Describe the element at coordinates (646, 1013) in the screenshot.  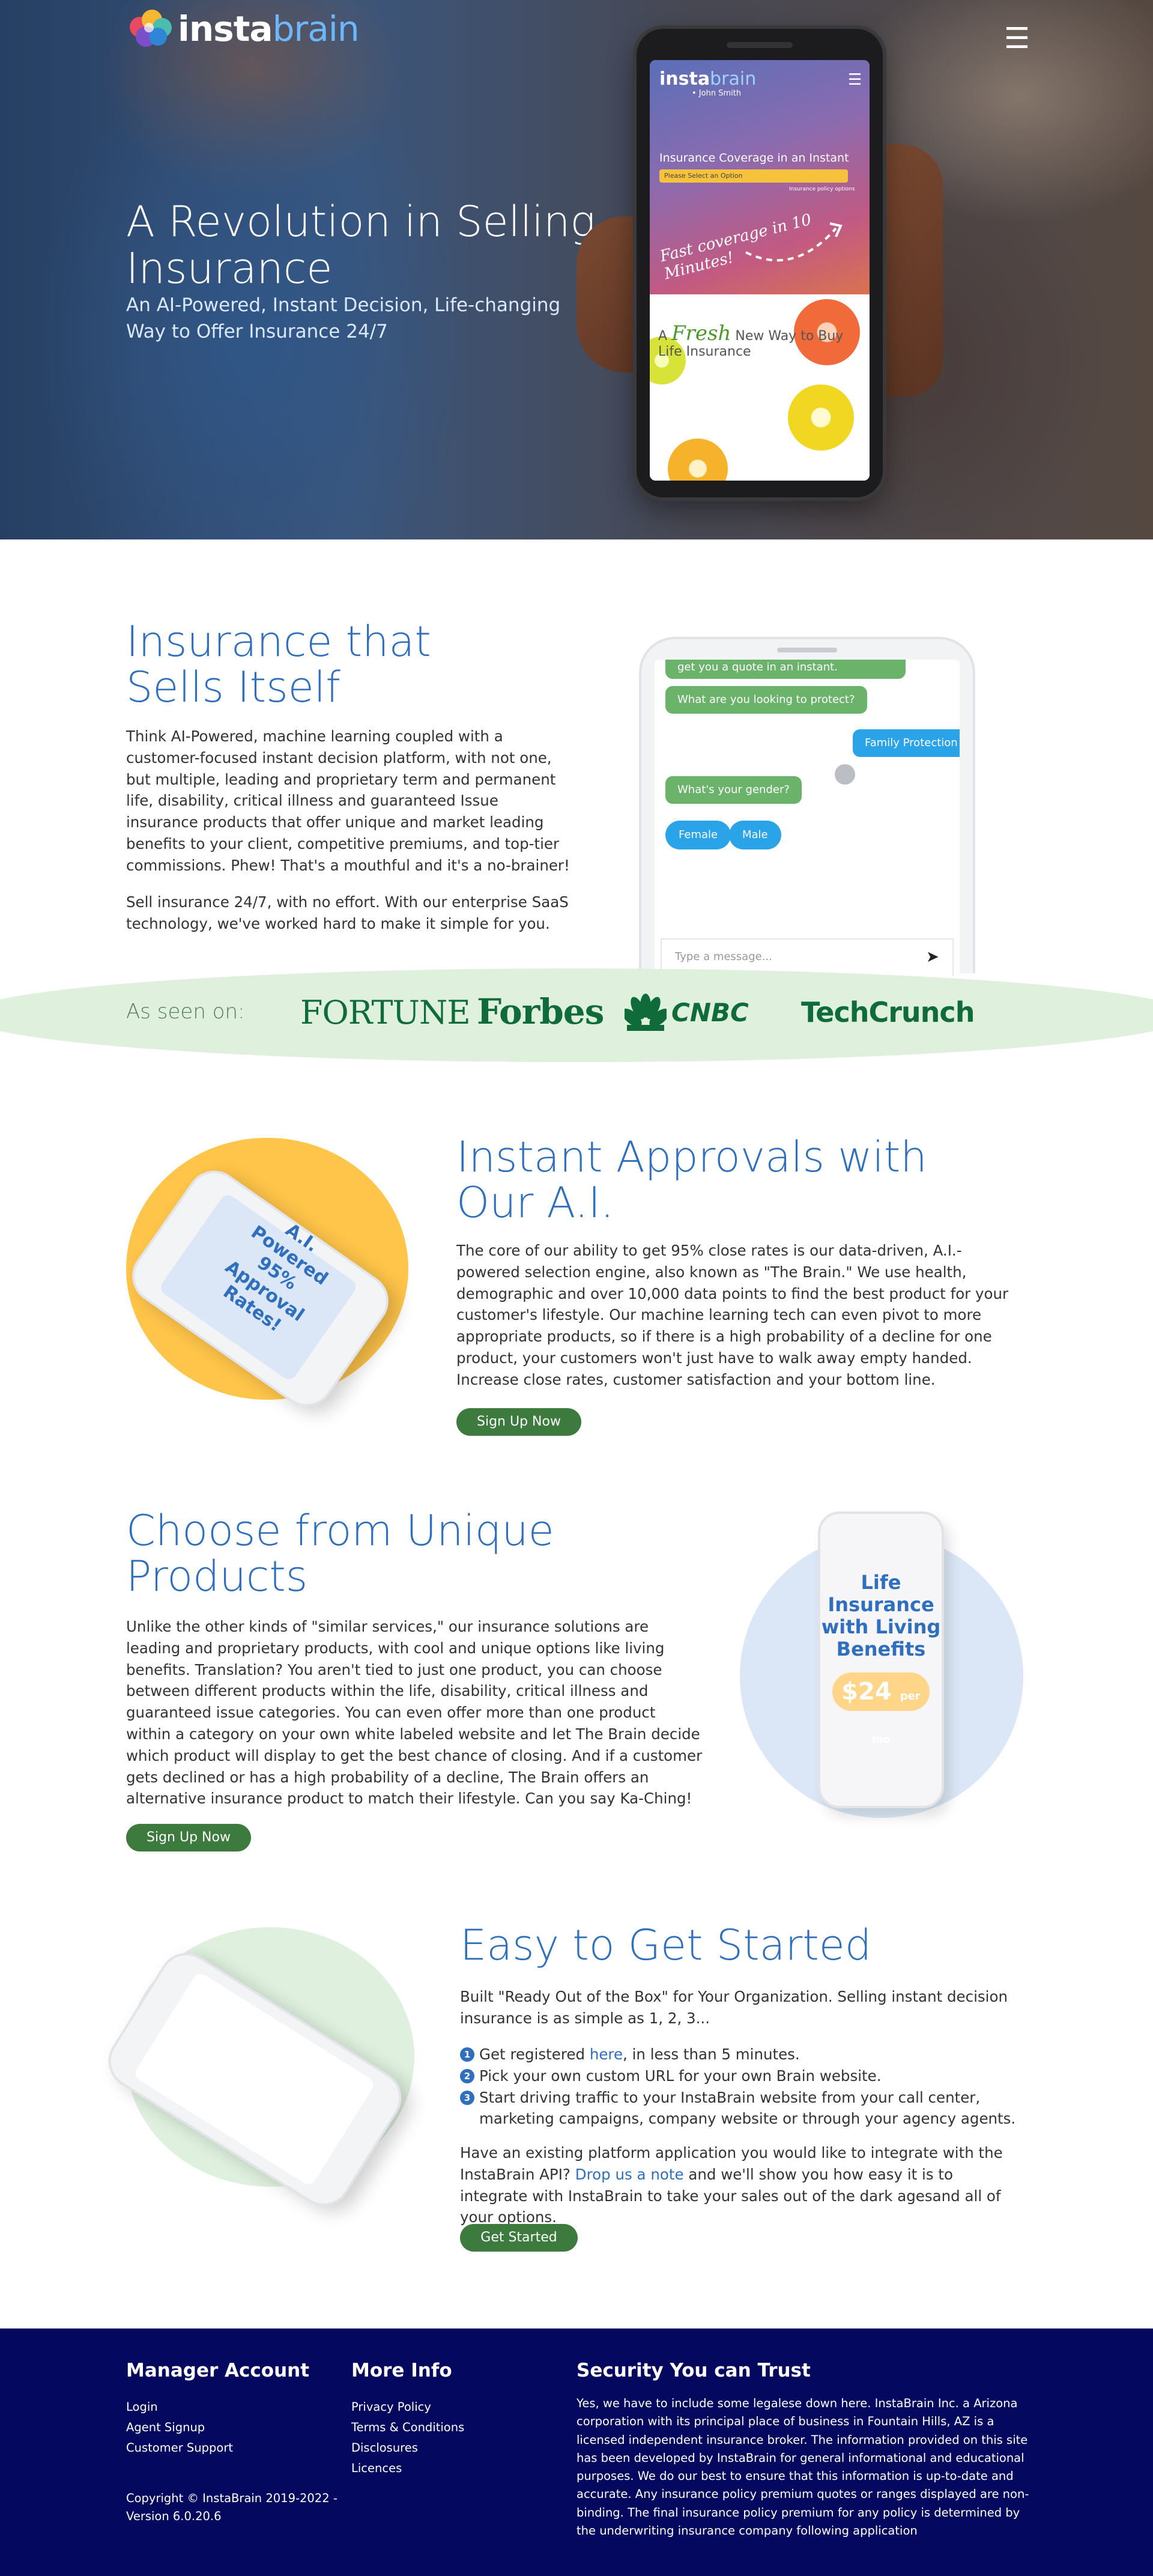
I see `peacock-icon` at that location.